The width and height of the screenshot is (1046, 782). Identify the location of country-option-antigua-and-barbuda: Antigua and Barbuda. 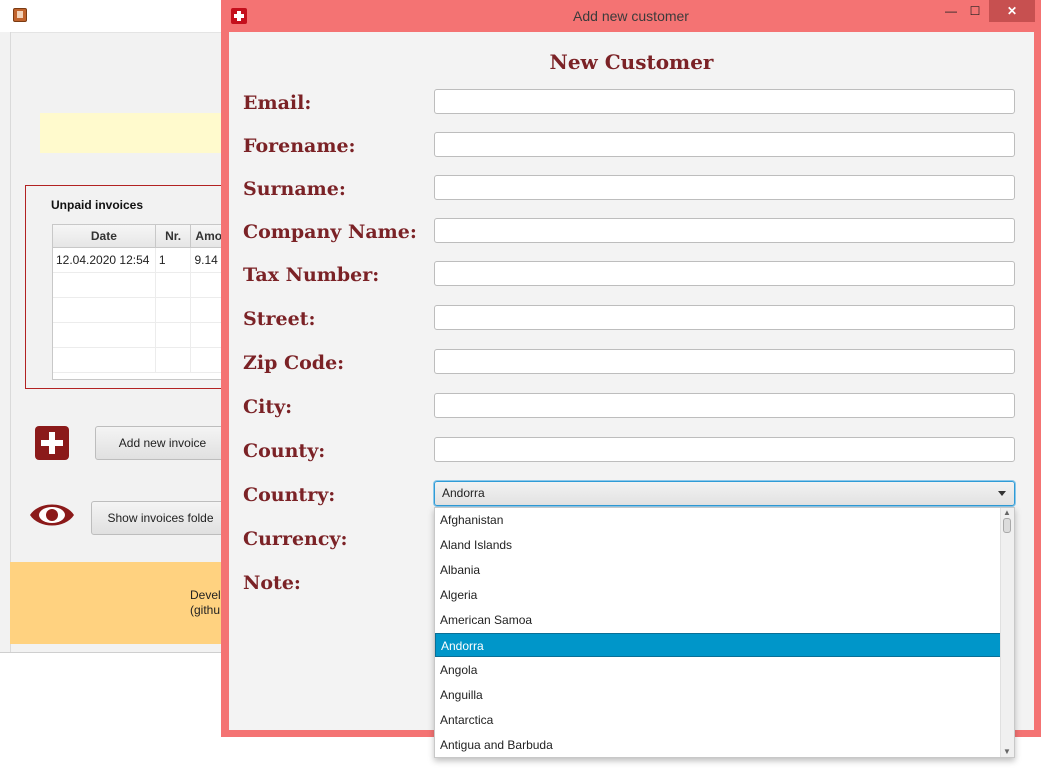
(718, 745).